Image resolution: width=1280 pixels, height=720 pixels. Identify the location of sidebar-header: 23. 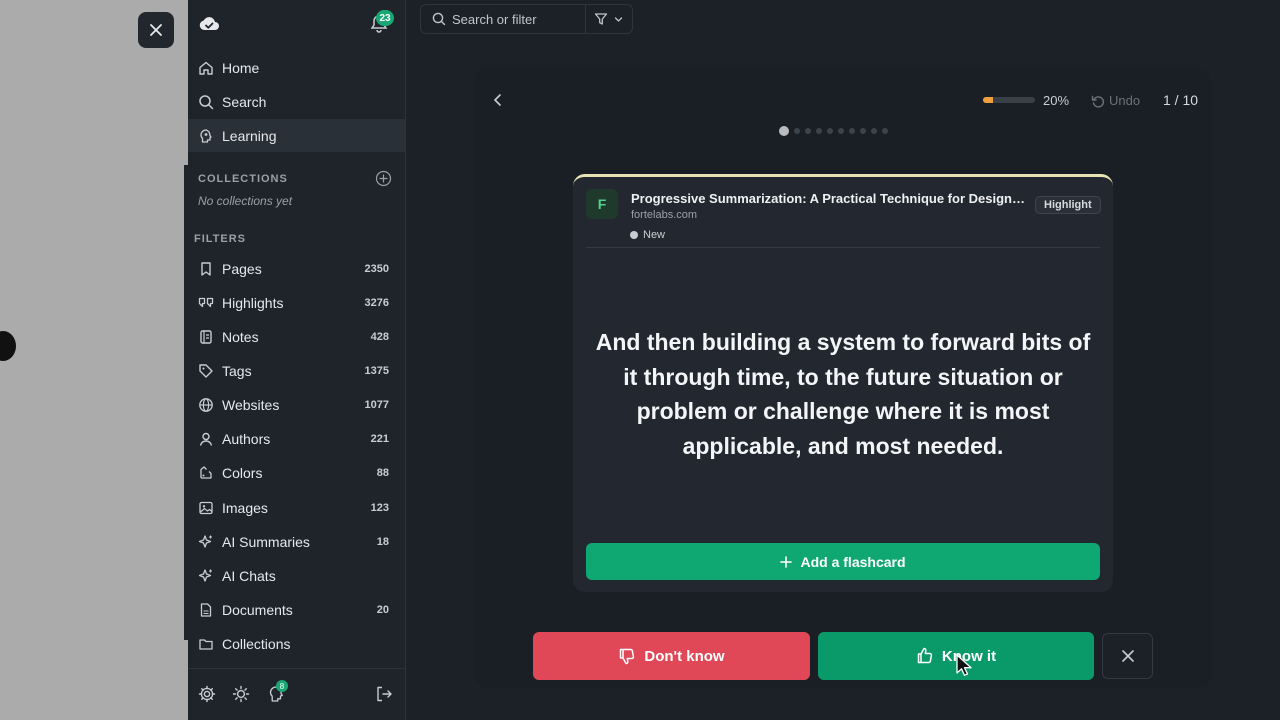
(296, 25).